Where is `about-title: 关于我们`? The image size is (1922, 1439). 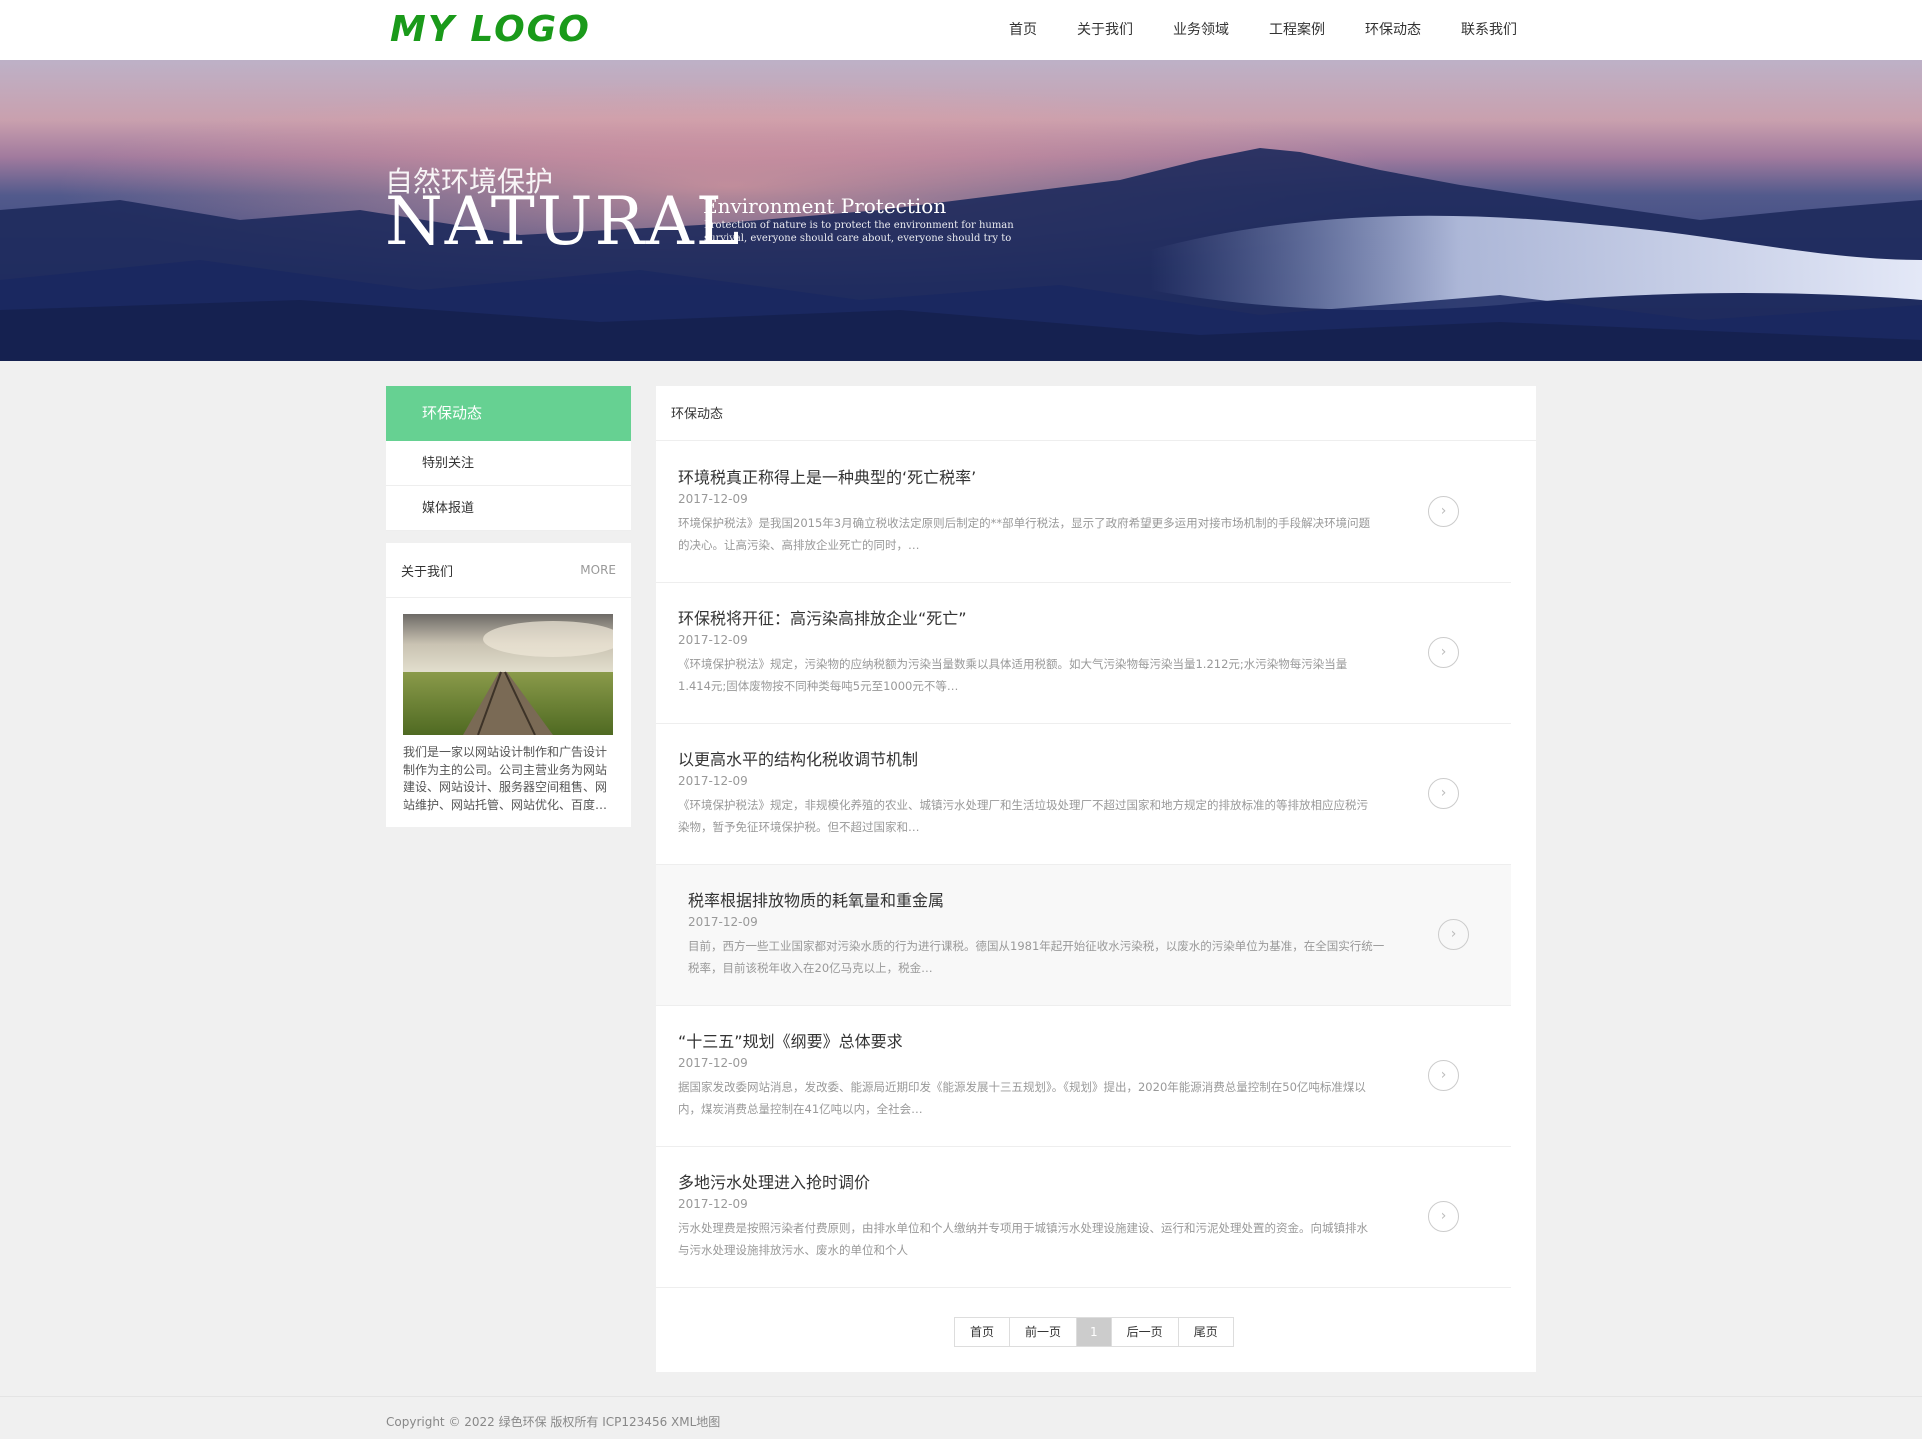 about-title: 关于我们 is located at coordinates (427, 572).